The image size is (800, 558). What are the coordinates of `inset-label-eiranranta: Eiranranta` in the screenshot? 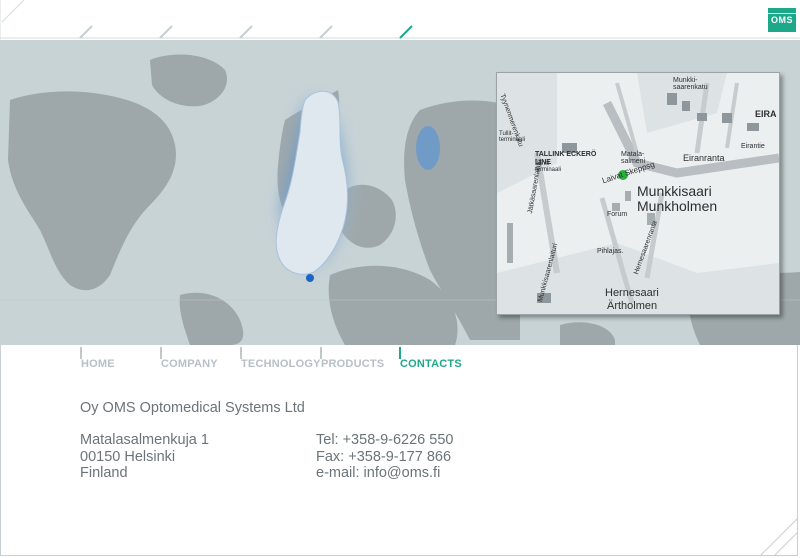 It's located at (704, 158).